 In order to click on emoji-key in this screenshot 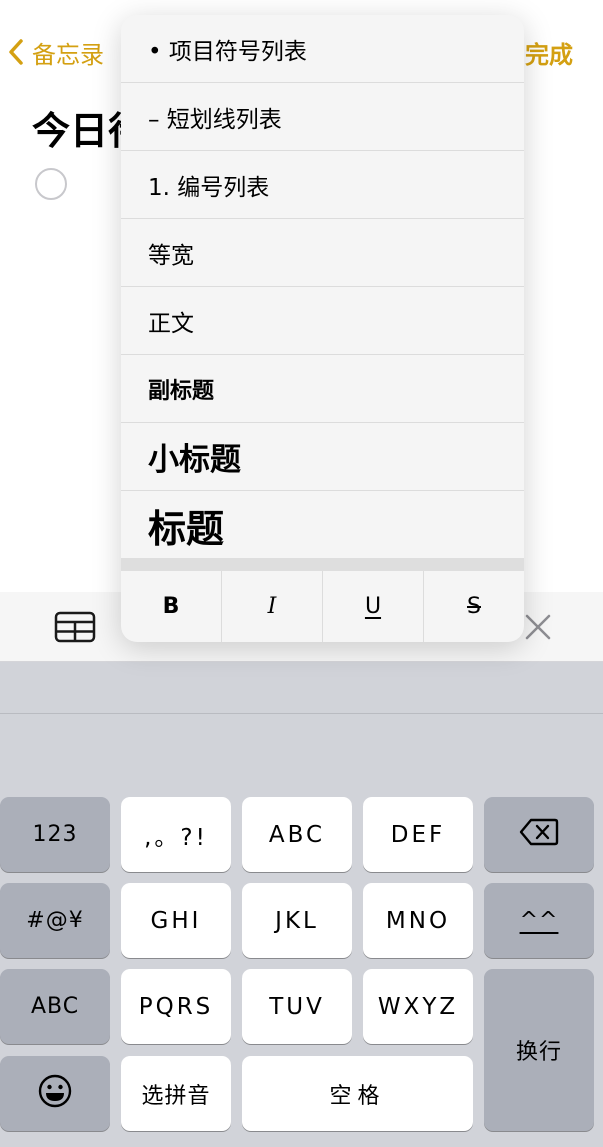, I will do `click(55, 1093)`.